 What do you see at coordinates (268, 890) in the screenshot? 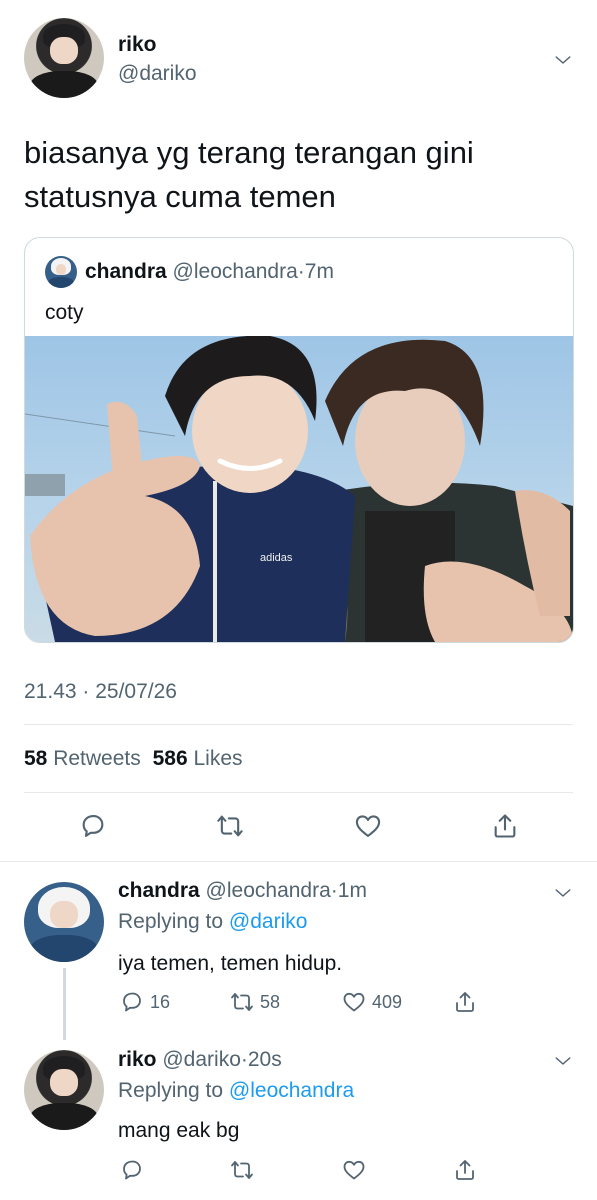
I see `reply-author-handle: @leochandra` at bounding box center [268, 890].